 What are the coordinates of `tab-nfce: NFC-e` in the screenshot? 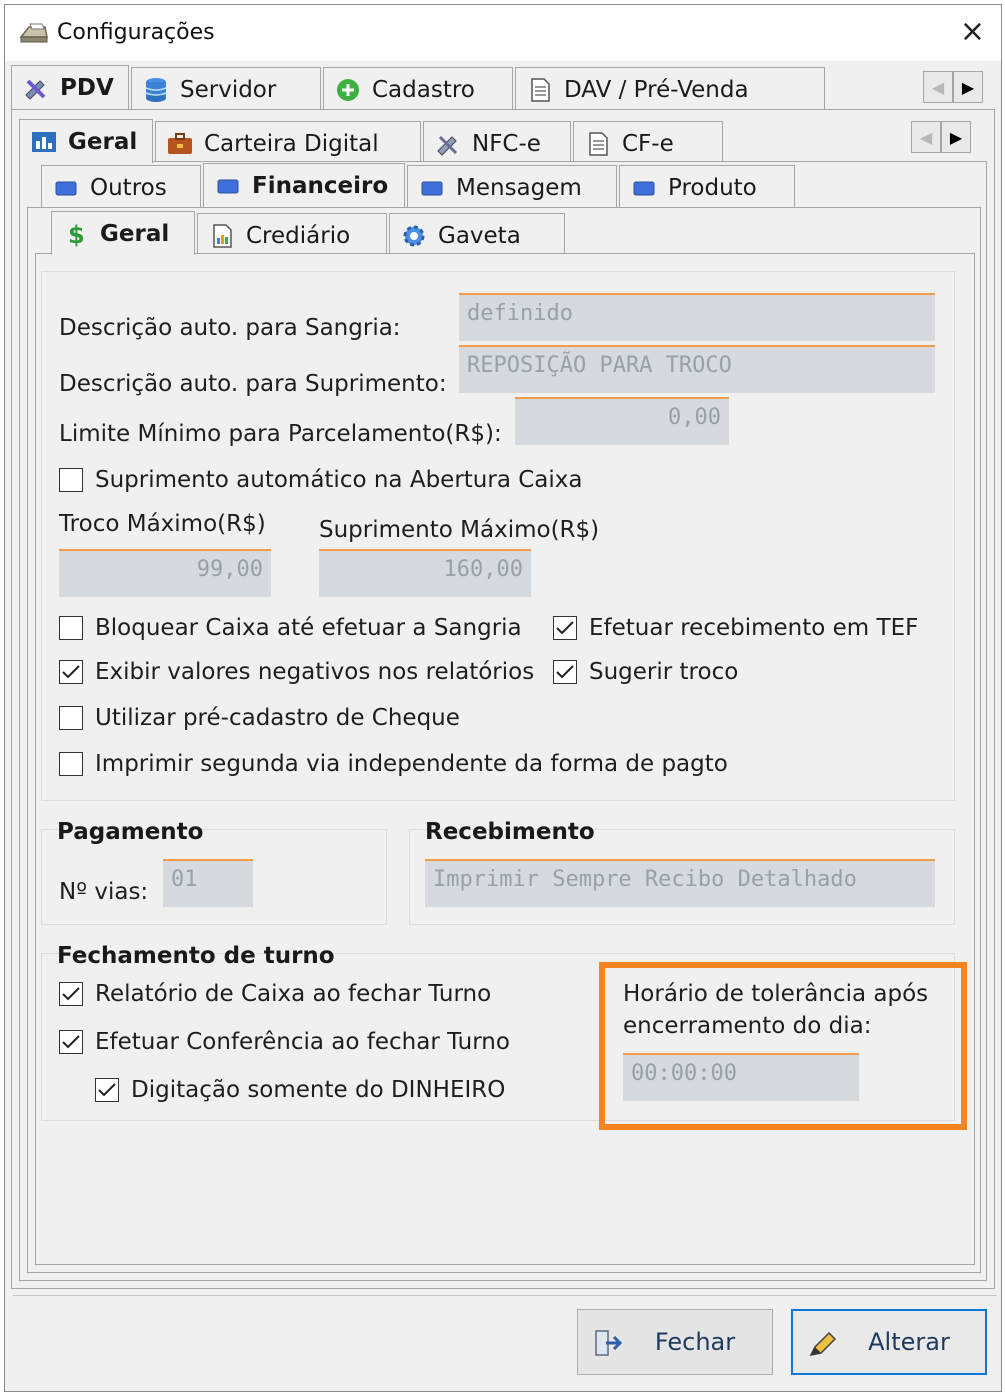 It's located at (497, 143).